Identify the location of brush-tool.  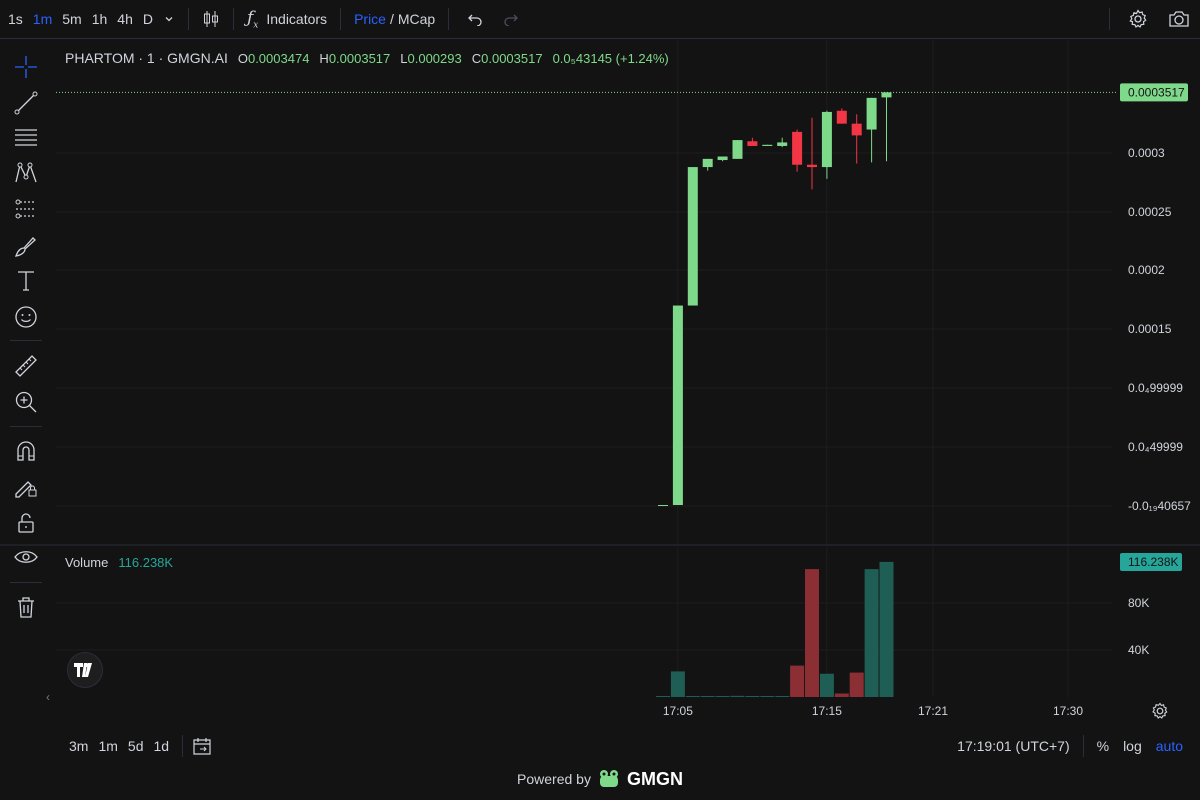
(26, 246).